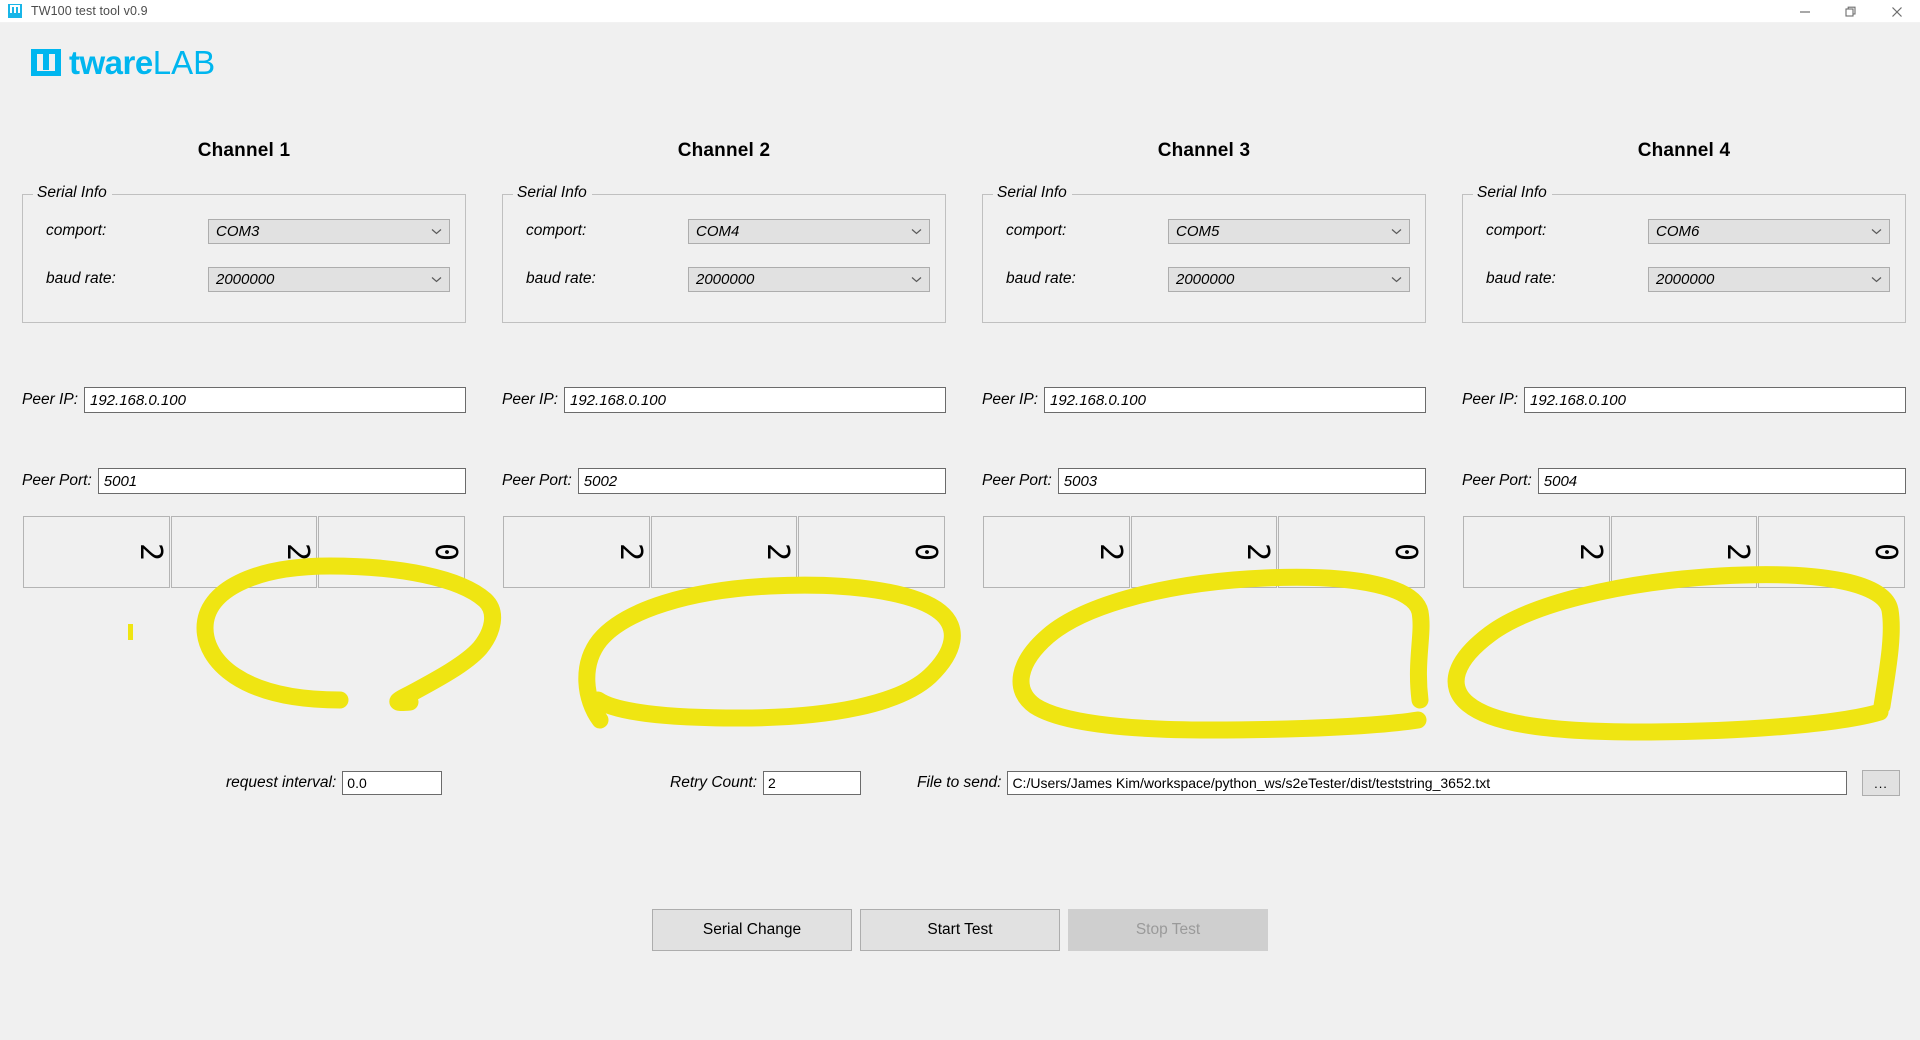 The image size is (1920, 1040). I want to click on peer-port-label: Peer Port:, so click(1497, 480).